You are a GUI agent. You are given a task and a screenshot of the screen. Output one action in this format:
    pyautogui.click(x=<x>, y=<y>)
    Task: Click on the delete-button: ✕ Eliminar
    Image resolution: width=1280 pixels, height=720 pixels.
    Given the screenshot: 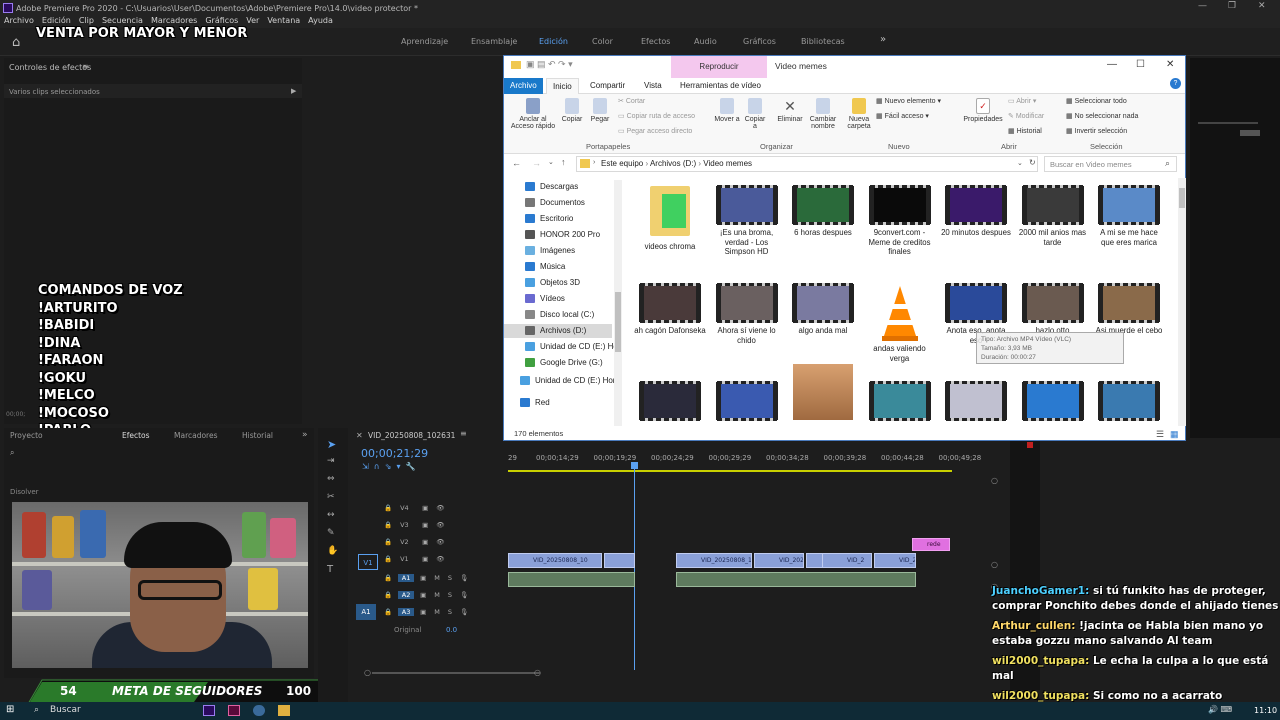 What is the action you would take?
    pyautogui.click(x=790, y=110)
    